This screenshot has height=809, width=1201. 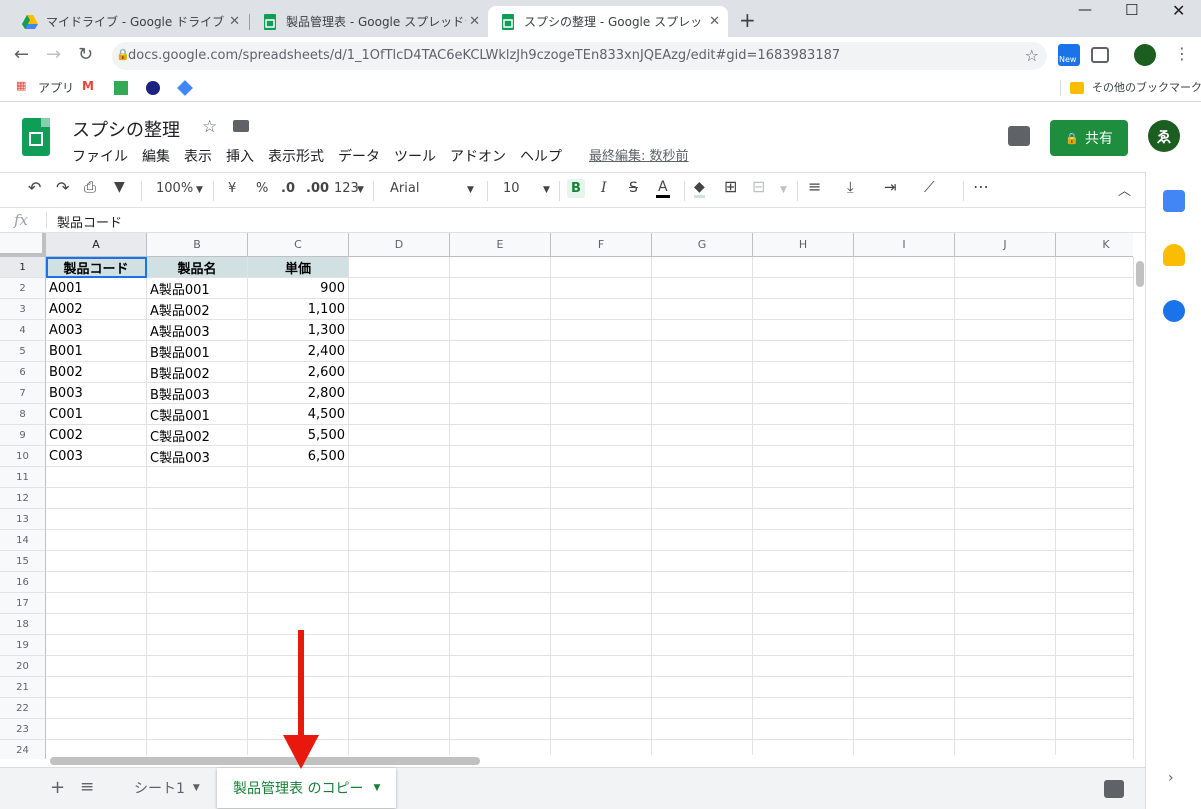 What do you see at coordinates (904, 245) in the screenshot?
I see `column-header-i: I` at bounding box center [904, 245].